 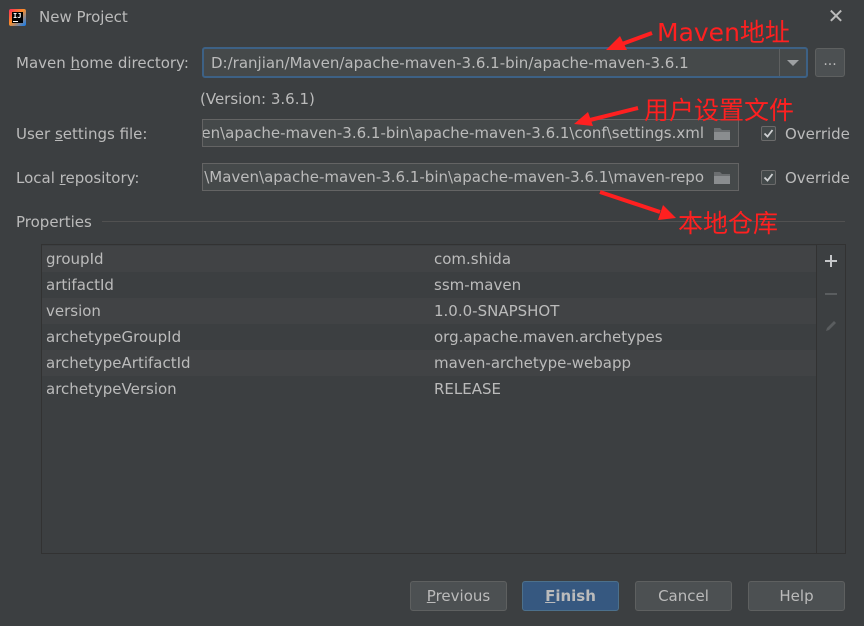 What do you see at coordinates (80, 285) in the screenshot?
I see `property-key: artifactId` at bounding box center [80, 285].